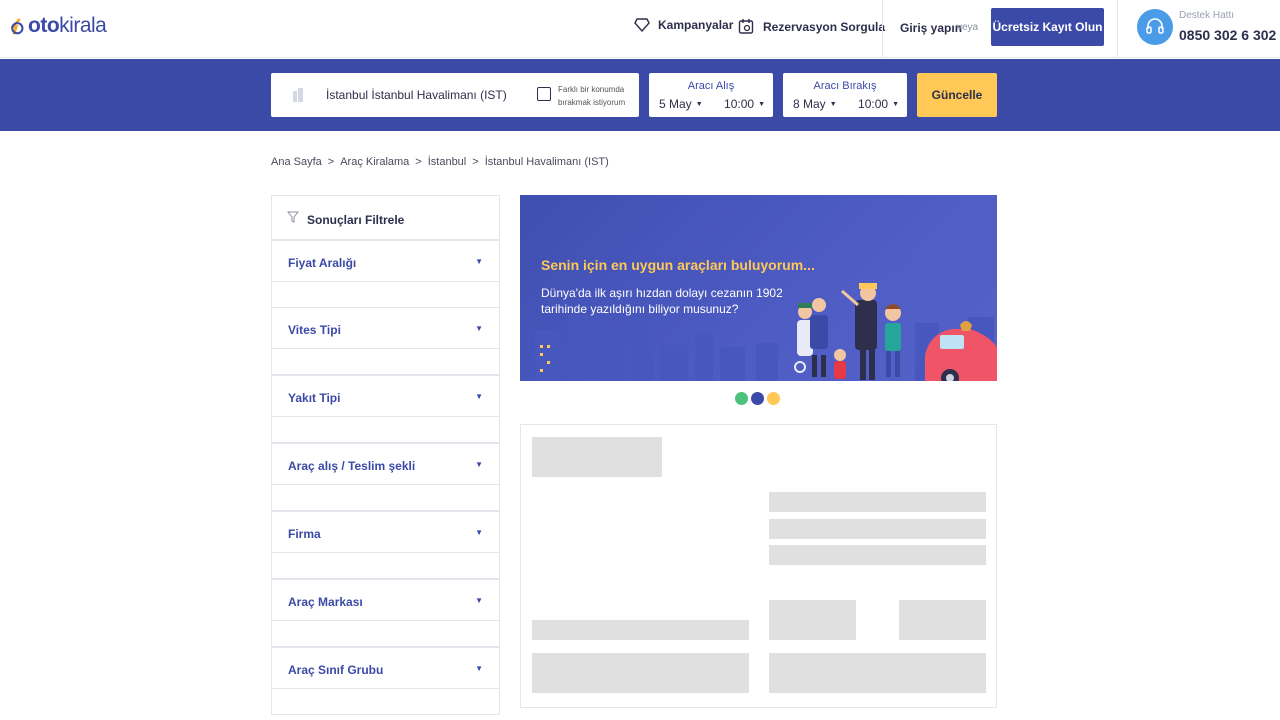 The width and height of the screenshot is (1280, 720). What do you see at coordinates (385, 274) in the screenshot?
I see `filter-price-range: Fiyat Aralığı ▼` at bounding box center [385, 274].